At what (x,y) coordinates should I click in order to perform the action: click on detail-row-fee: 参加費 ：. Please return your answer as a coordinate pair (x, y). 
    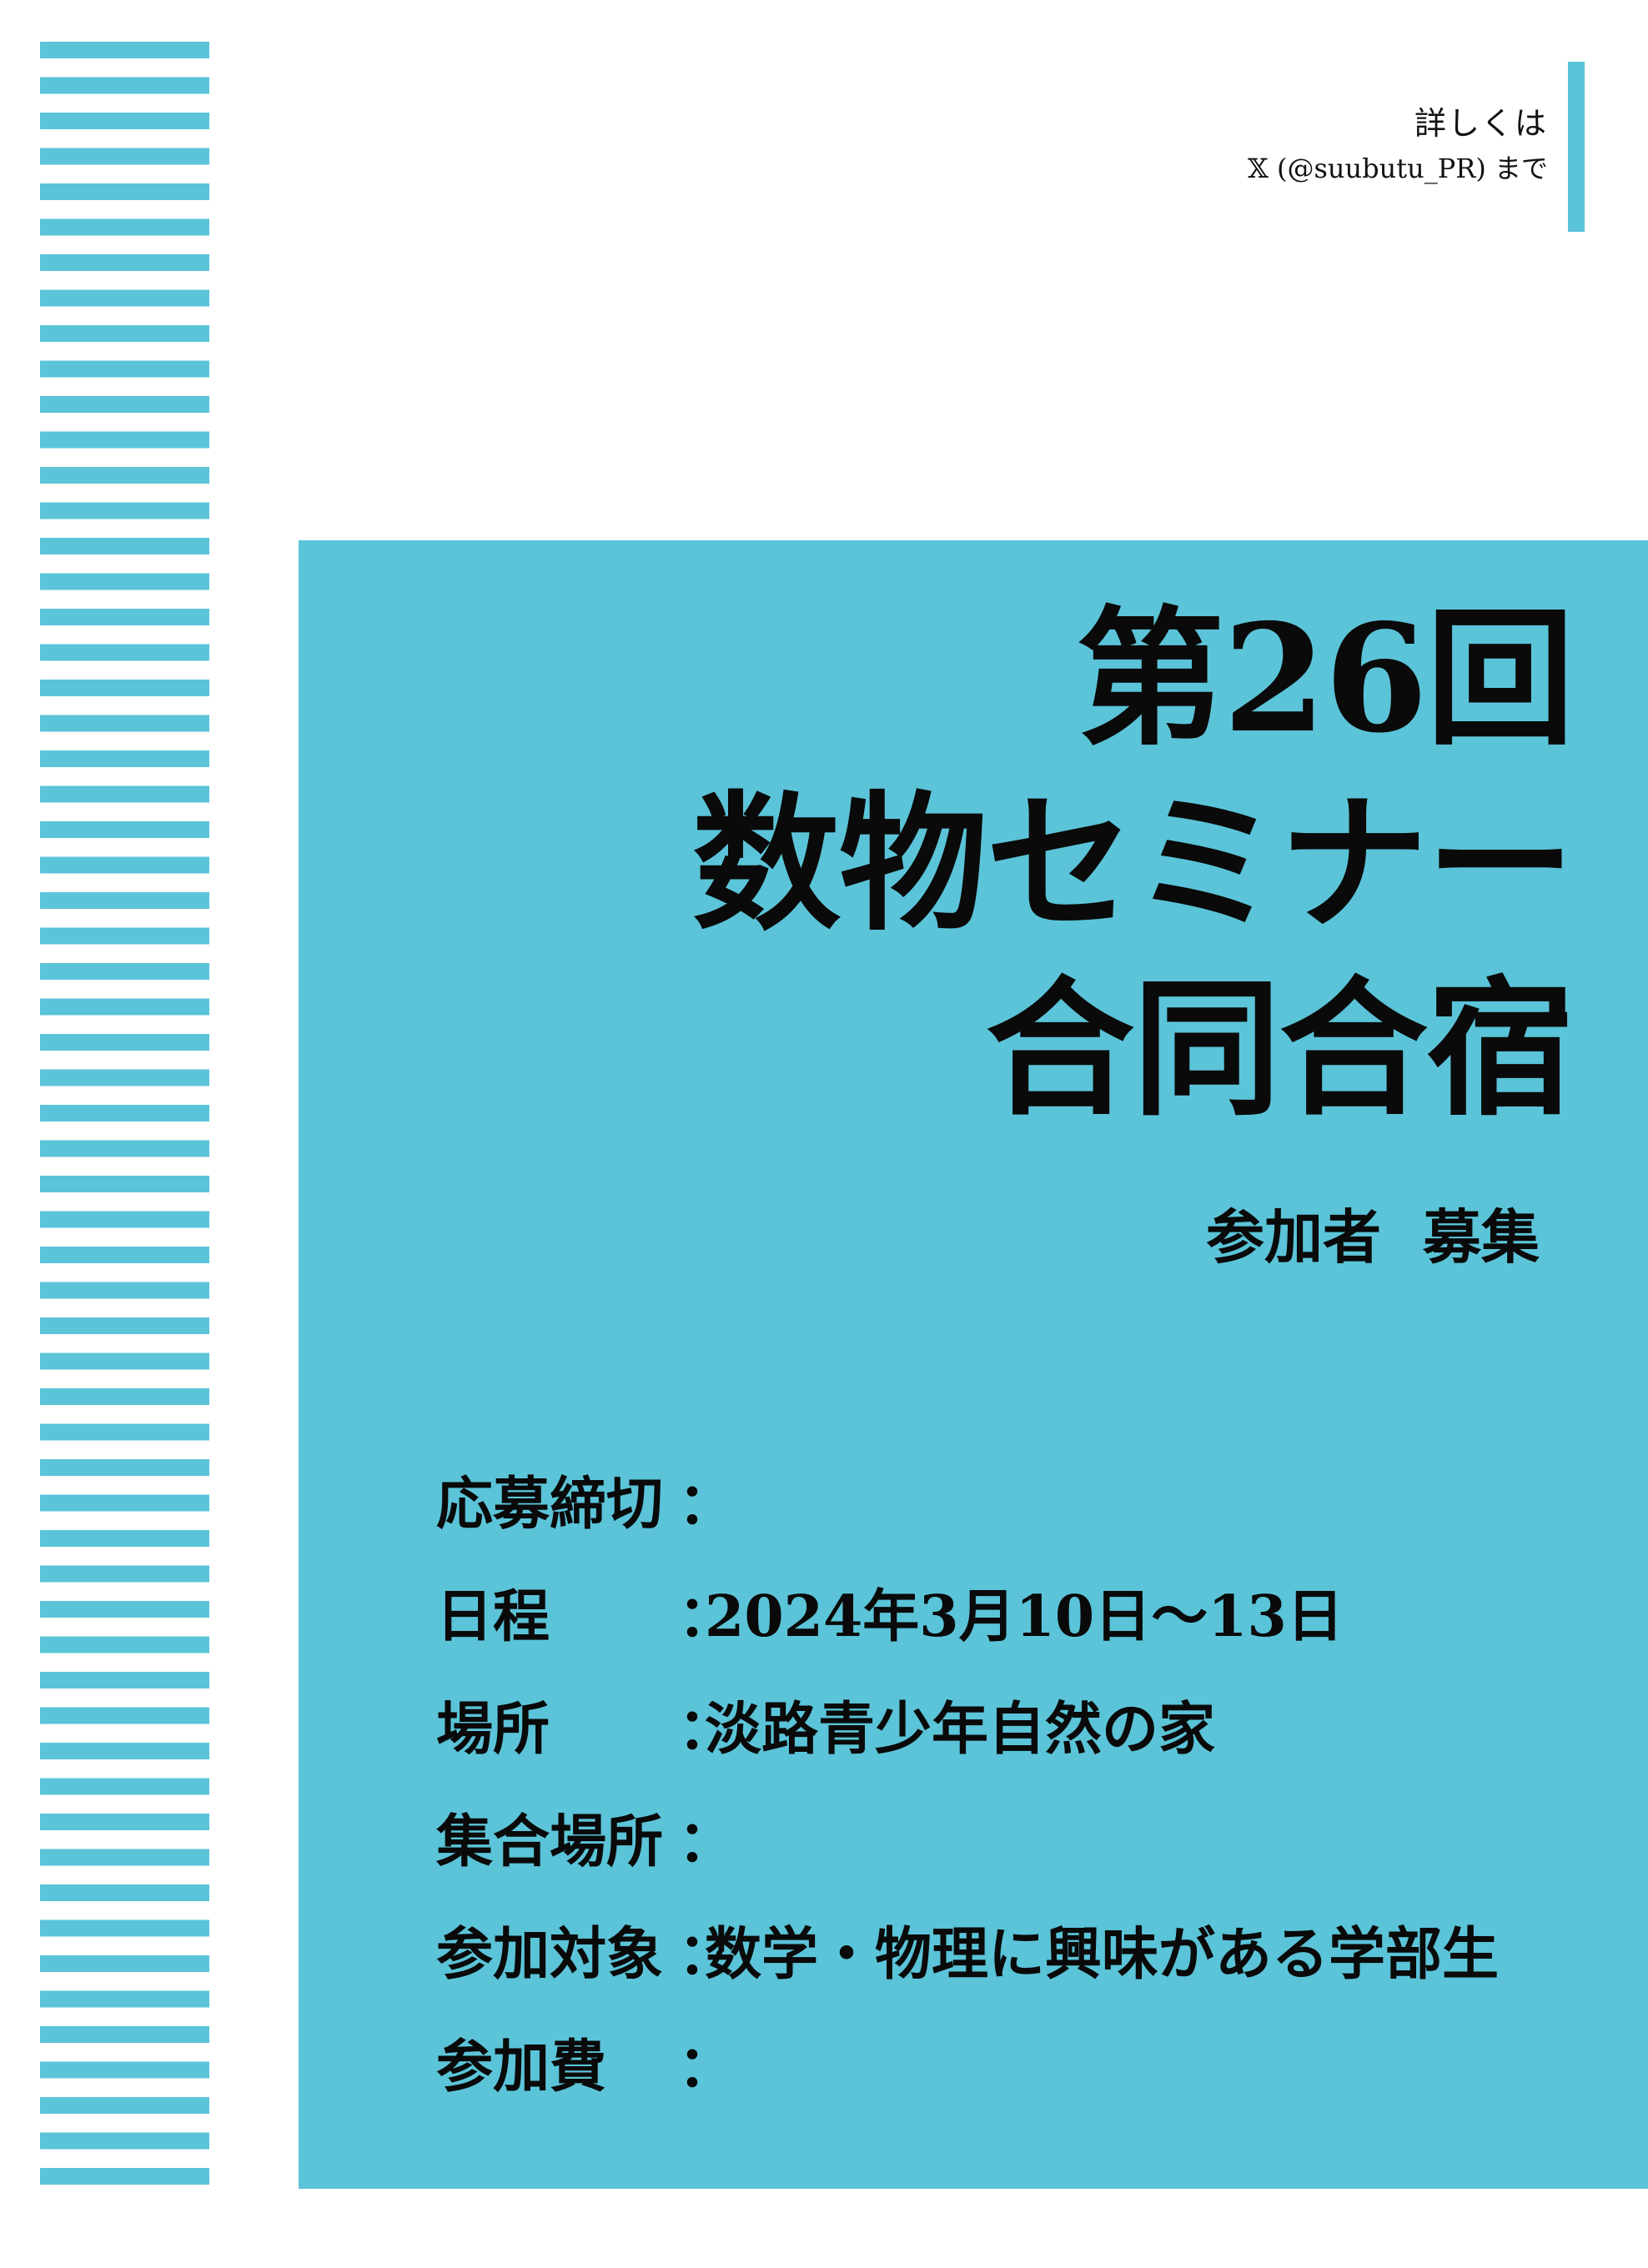
    Looking at the image, I should click on (967, 2076).